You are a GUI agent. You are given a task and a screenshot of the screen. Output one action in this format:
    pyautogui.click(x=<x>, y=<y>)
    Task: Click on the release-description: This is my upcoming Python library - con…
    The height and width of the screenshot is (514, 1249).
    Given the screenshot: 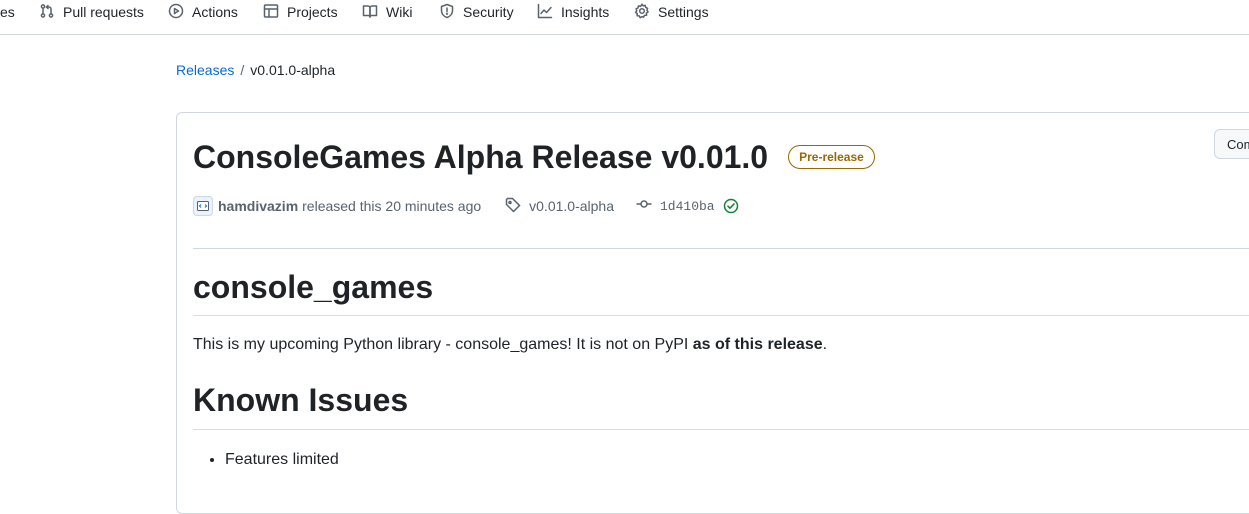 What is the action you would take?
    pyautogui.click(x=510, y=345)
    